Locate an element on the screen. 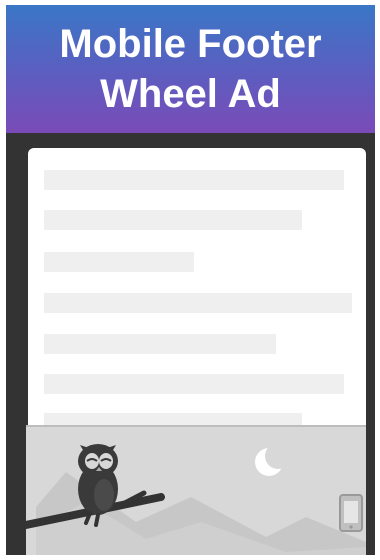 The image size is (380, 560). moon-icon is located at coordinates (273, 459).